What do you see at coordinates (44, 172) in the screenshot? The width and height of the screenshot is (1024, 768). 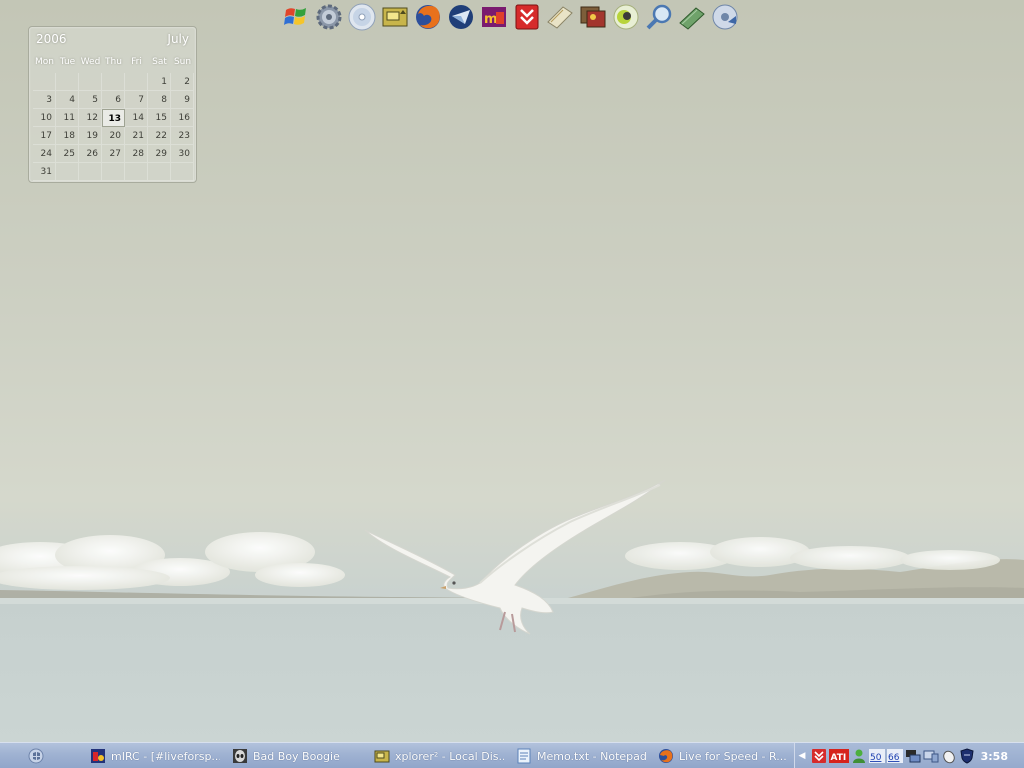 I see `calendar-day-cell: 31` at bounding box center [44, 172].